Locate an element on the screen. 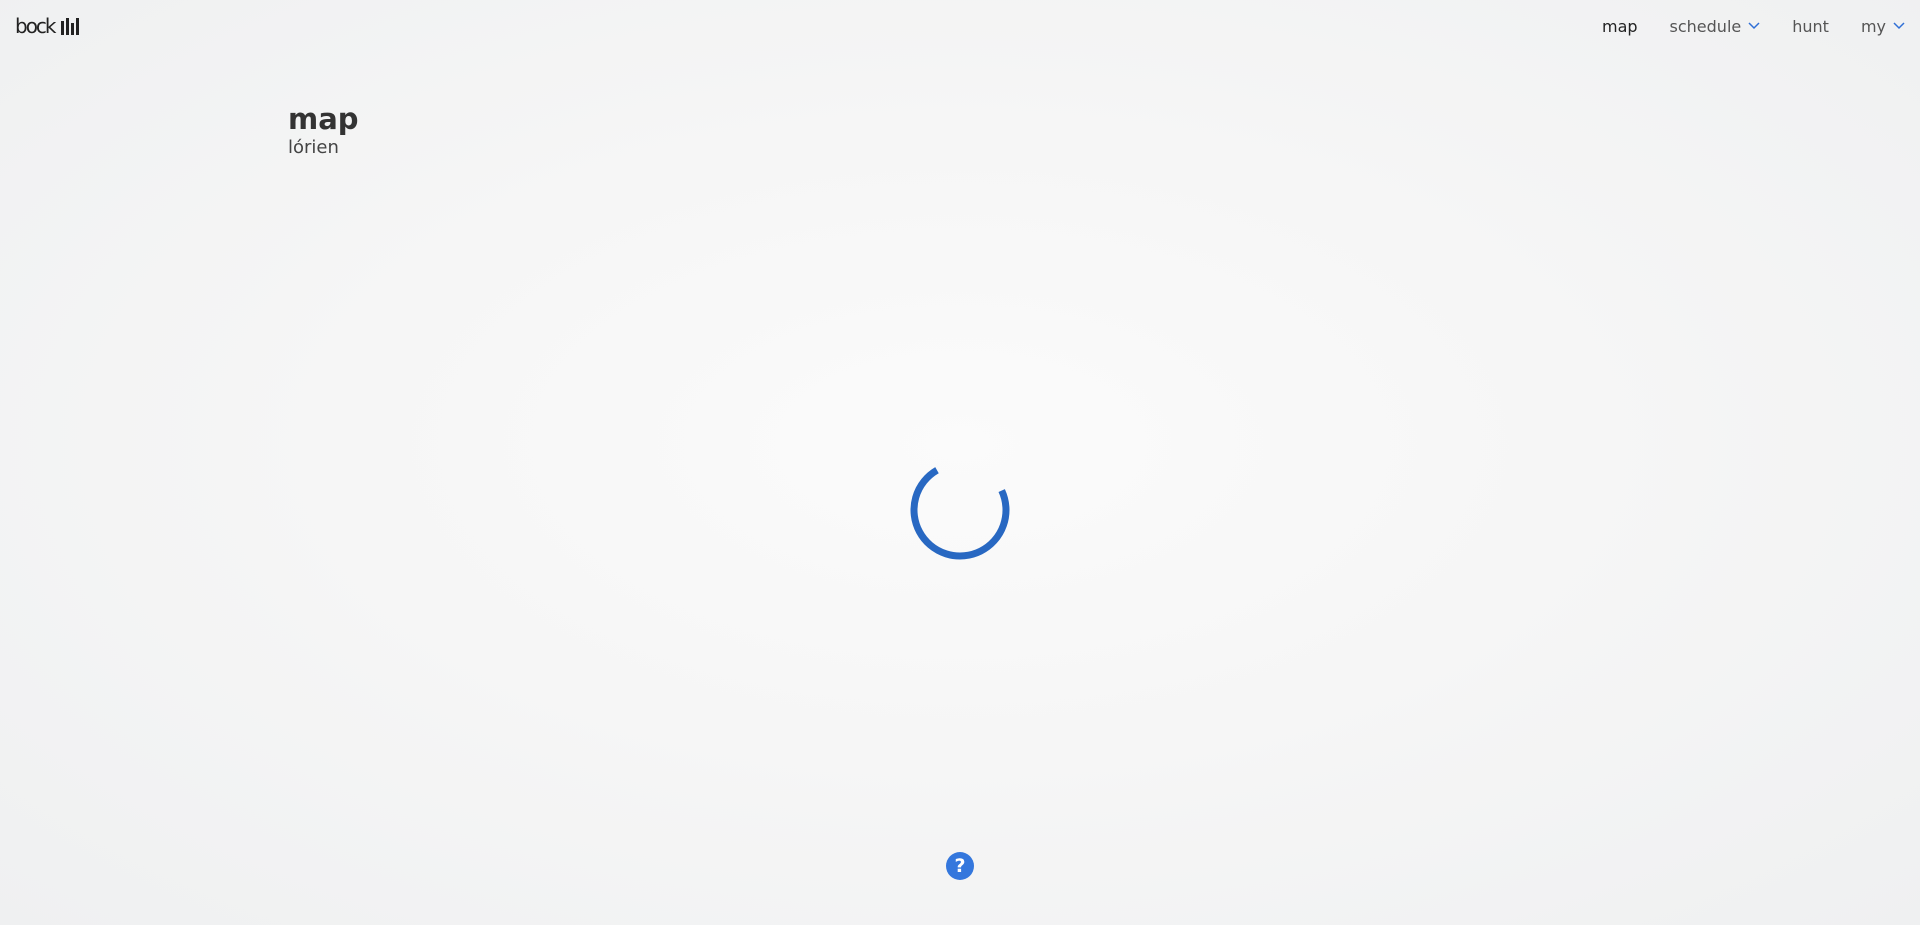 Image resolution: width=1920 pixels, height=925 pixels. nav-item-schedule: schedule is located at coordinates (1715, 26).